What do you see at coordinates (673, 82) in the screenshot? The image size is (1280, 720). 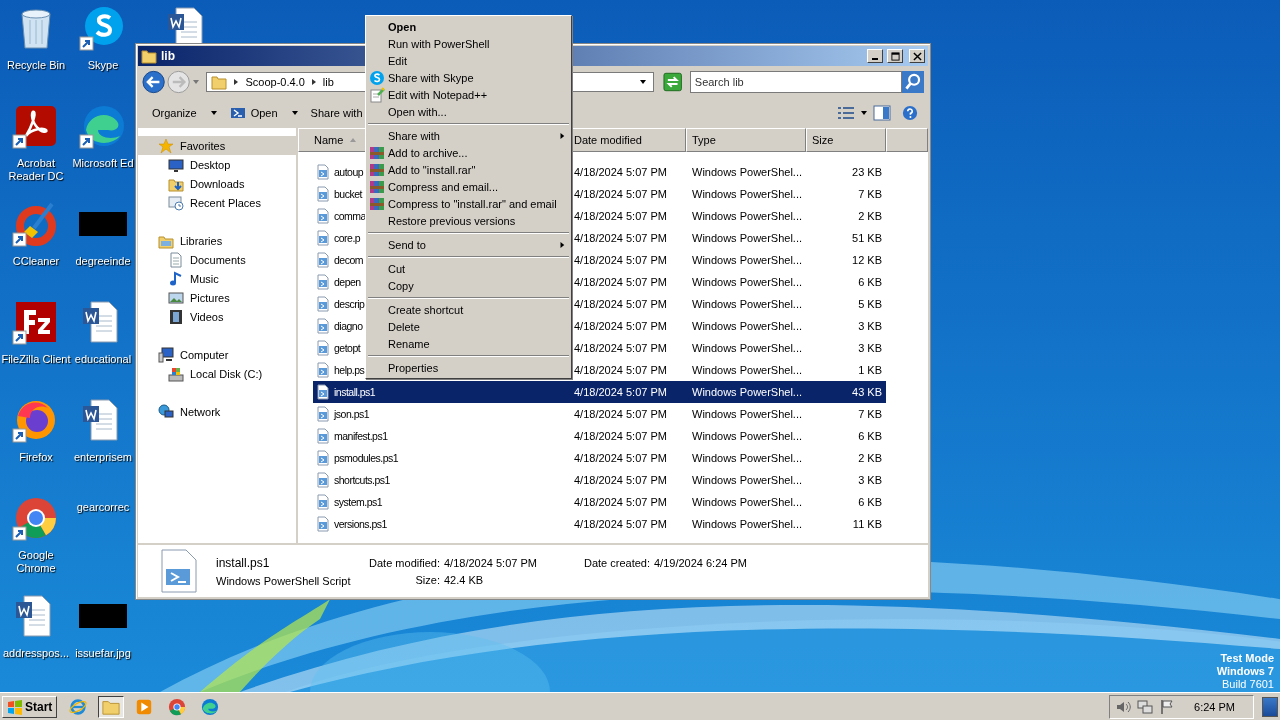 I see `refresh-button` at bounding box center [673, 82].